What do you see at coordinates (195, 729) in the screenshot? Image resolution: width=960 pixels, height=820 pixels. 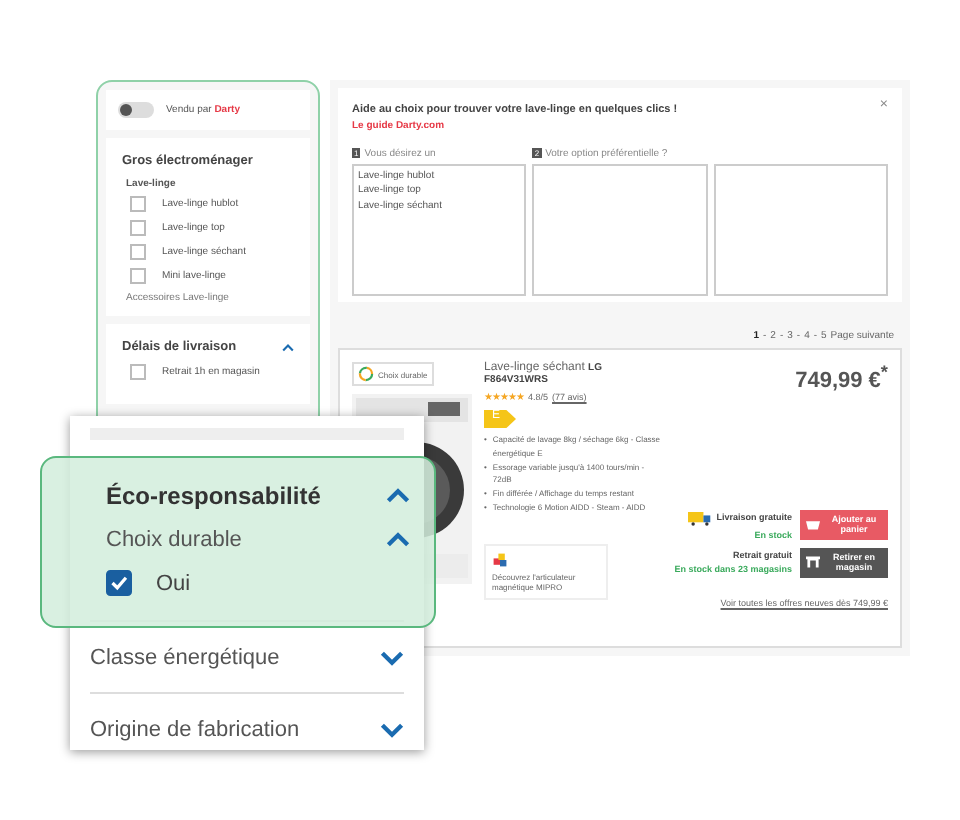 I see `filter-title: Origine de fabrication` at bounding box center [195, 729].